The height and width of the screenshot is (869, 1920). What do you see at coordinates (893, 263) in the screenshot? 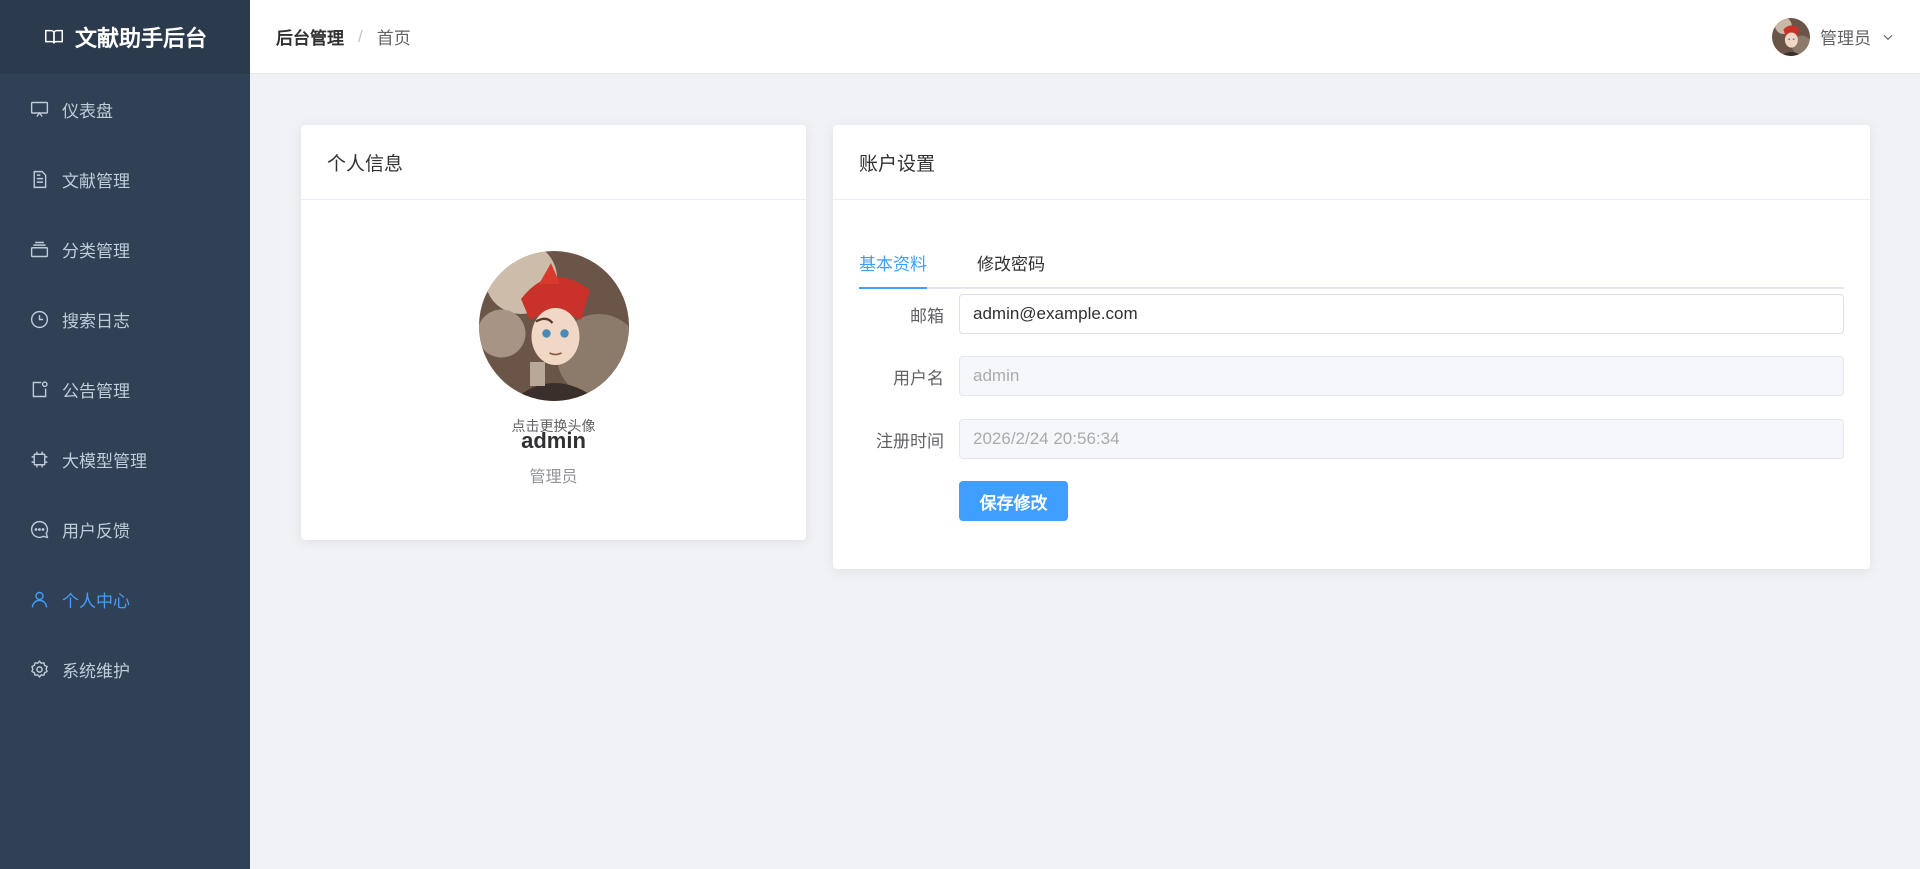
I see `tab-basic-info: 基本资料` at bounding box center [893, 263].